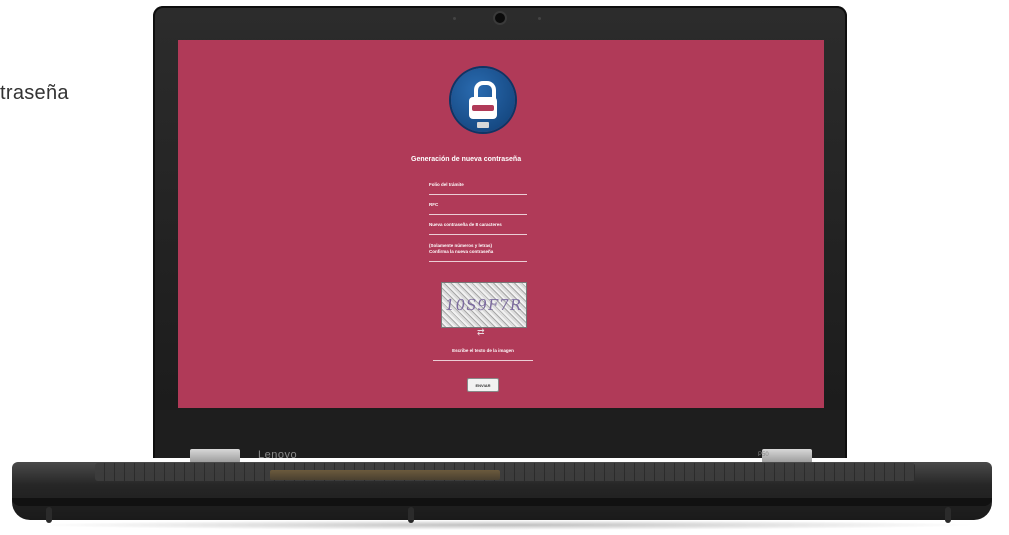  Describe the element at coordinates (465, 224) in the screenshot. I see `new-password-label: Nueva contraseña de 8 caracteres` at that location.